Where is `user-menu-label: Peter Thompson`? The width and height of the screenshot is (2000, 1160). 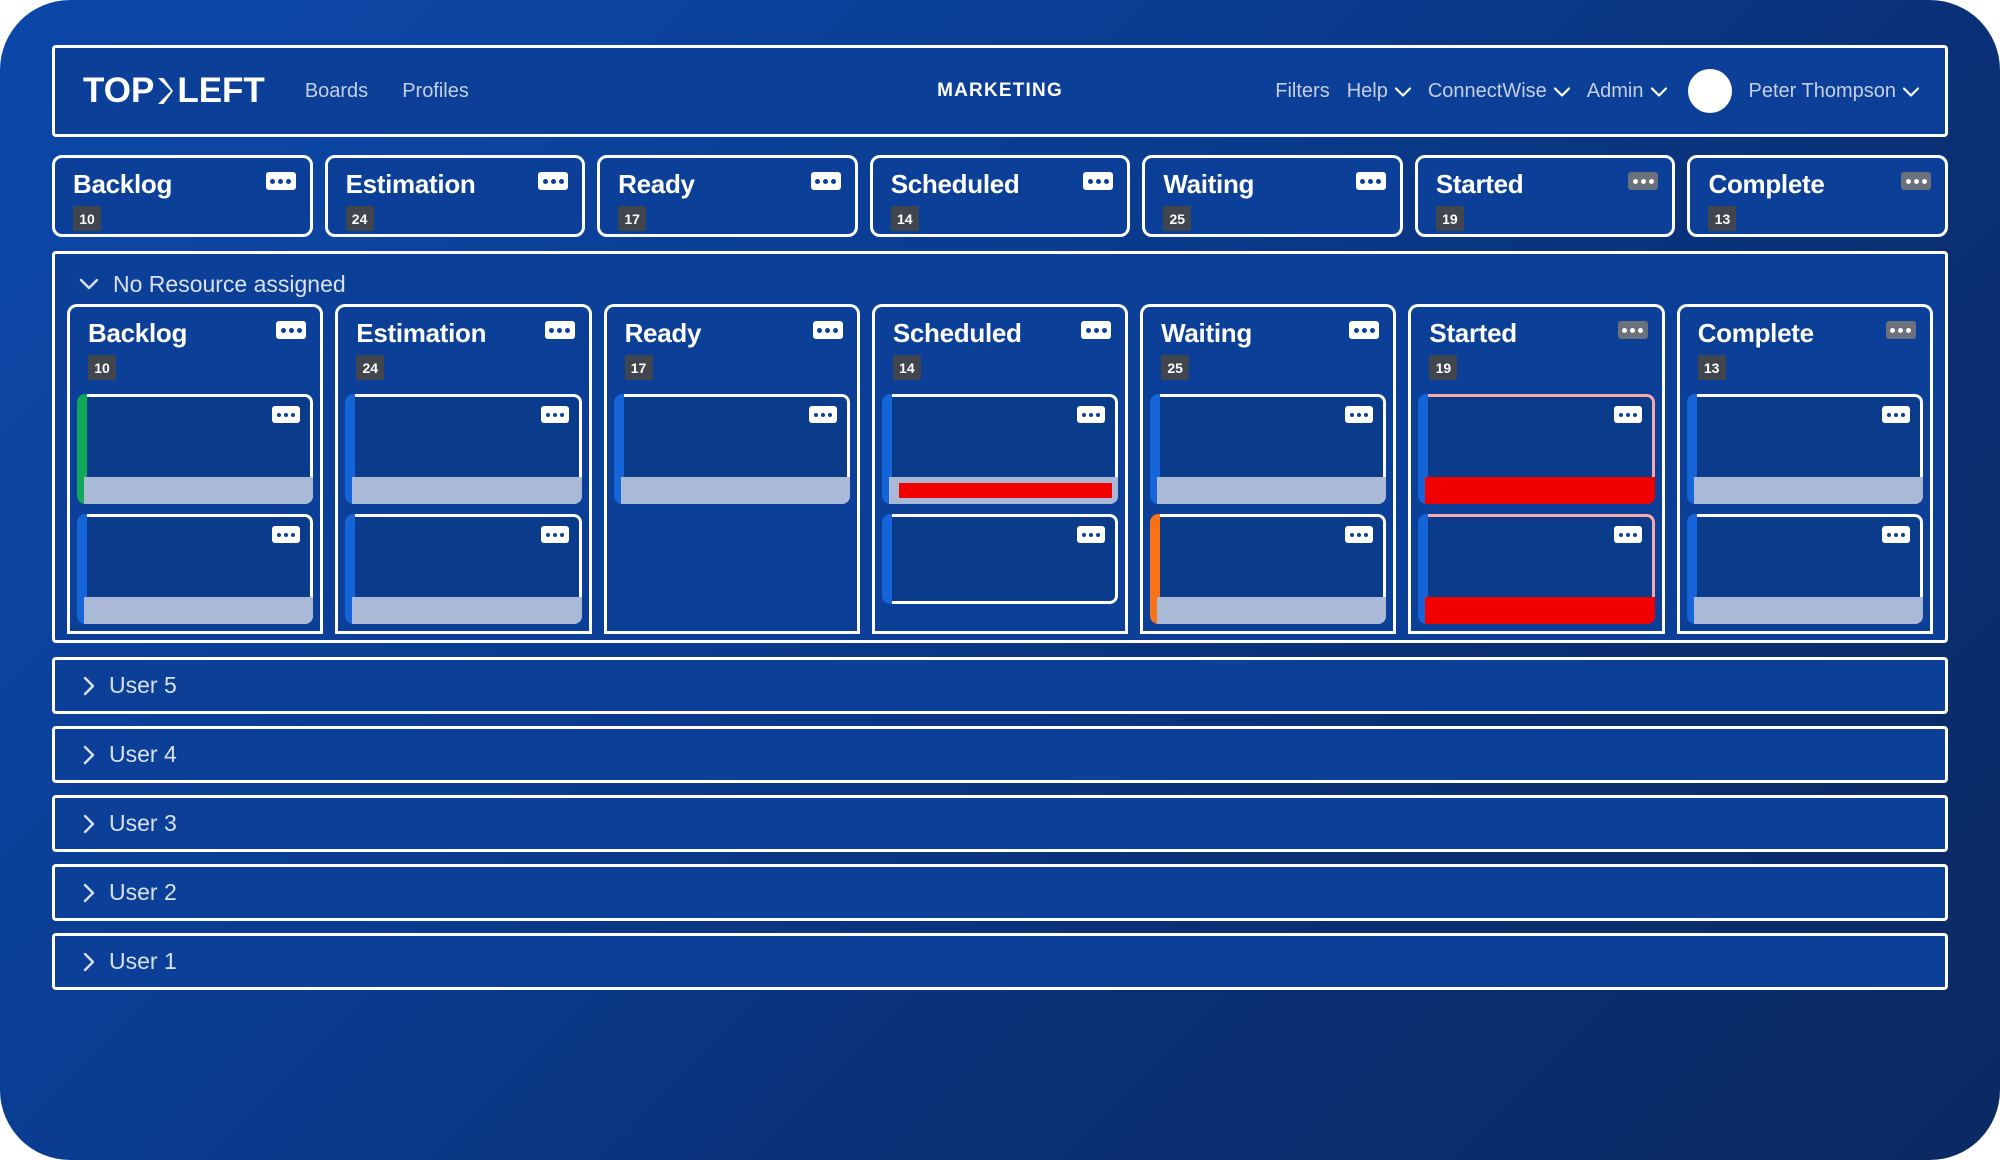 user-menu-label: Peter Thompson is located at coordinates (1822, 90).